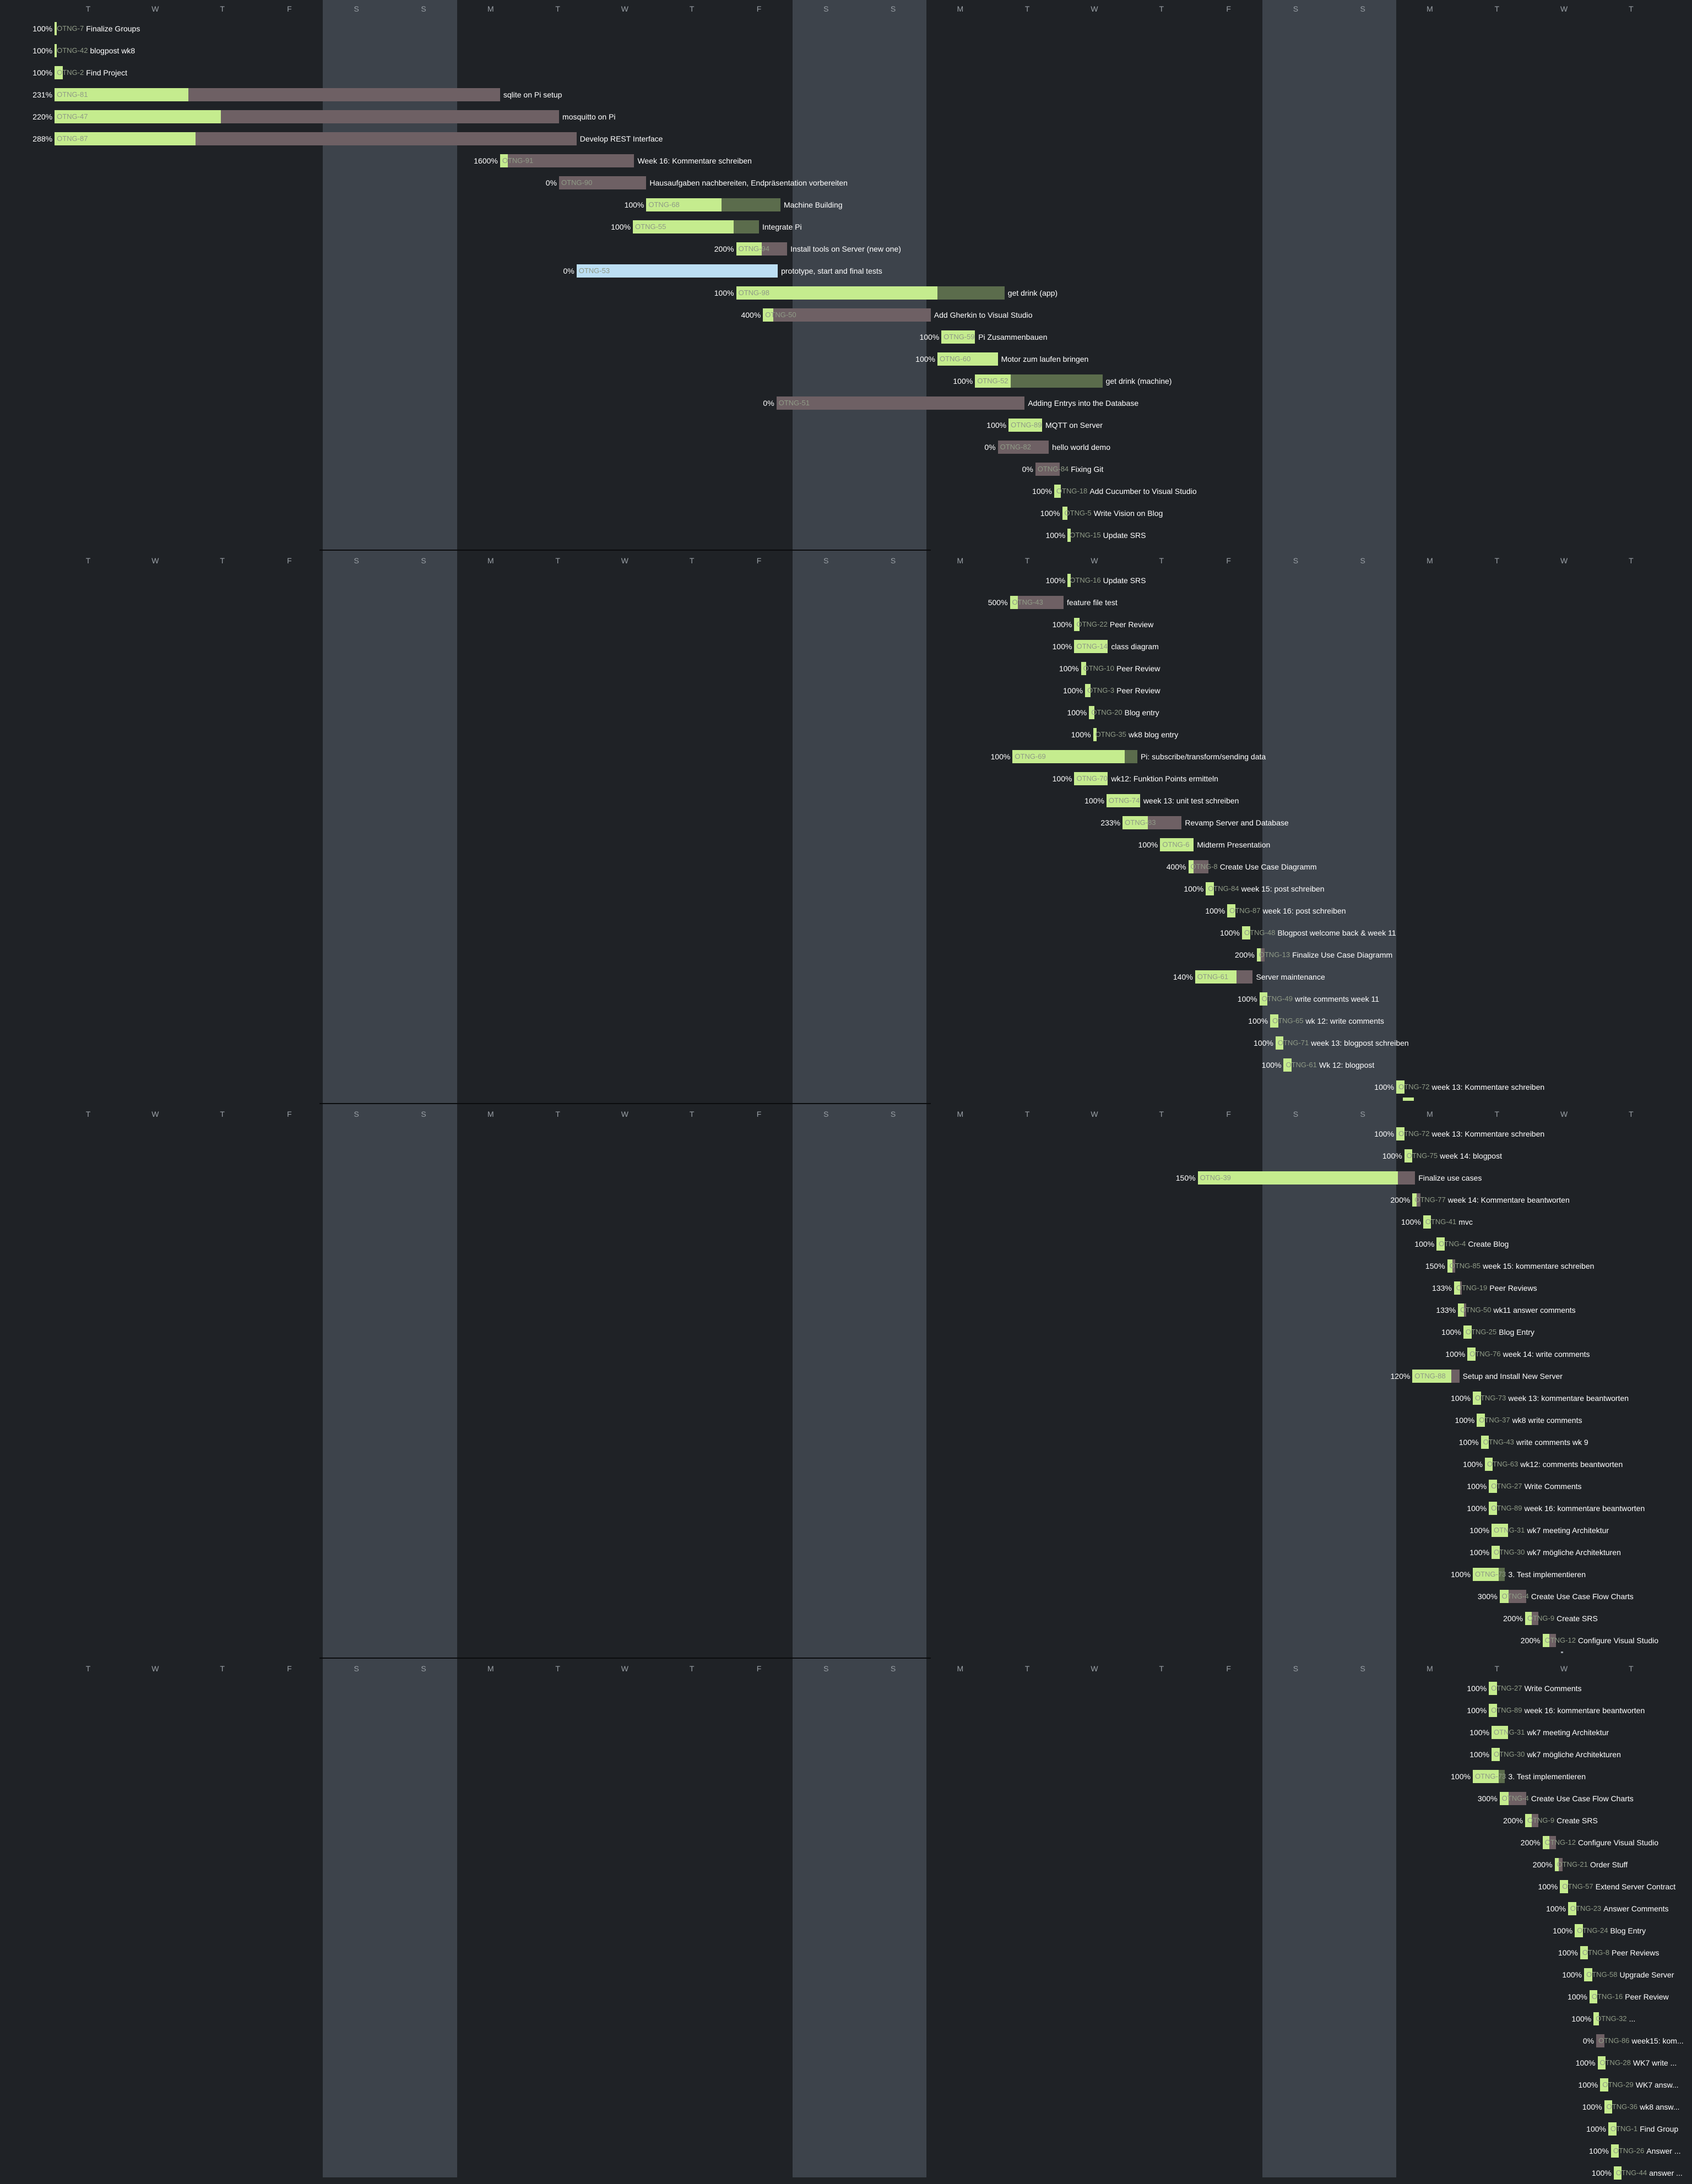 The image size is (1692, 2184). Describe the element at coordinates (846, 1244) in the screenshot. I see `task-row: 100% OTNG-4 Create Blog` at that location.